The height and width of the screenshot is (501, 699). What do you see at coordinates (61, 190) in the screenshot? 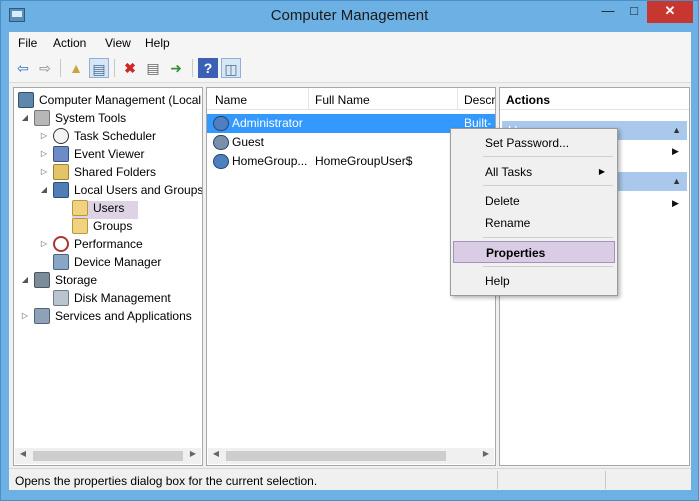
I see `users-group-icon` at bounding box center [61, 190].